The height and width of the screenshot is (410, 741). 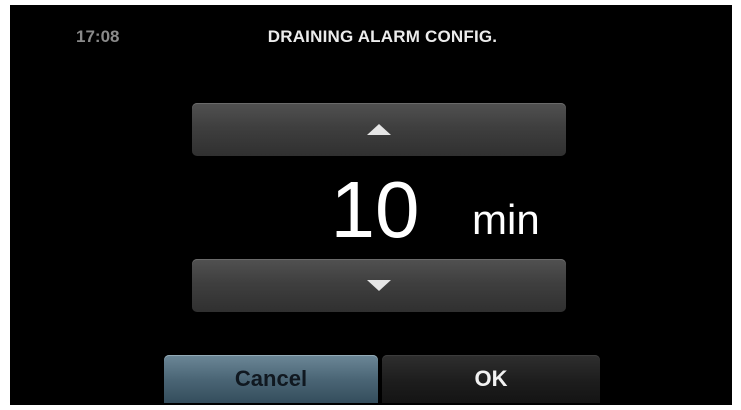 I want to click on triangle-down-icon, so click(x=379, y=285).